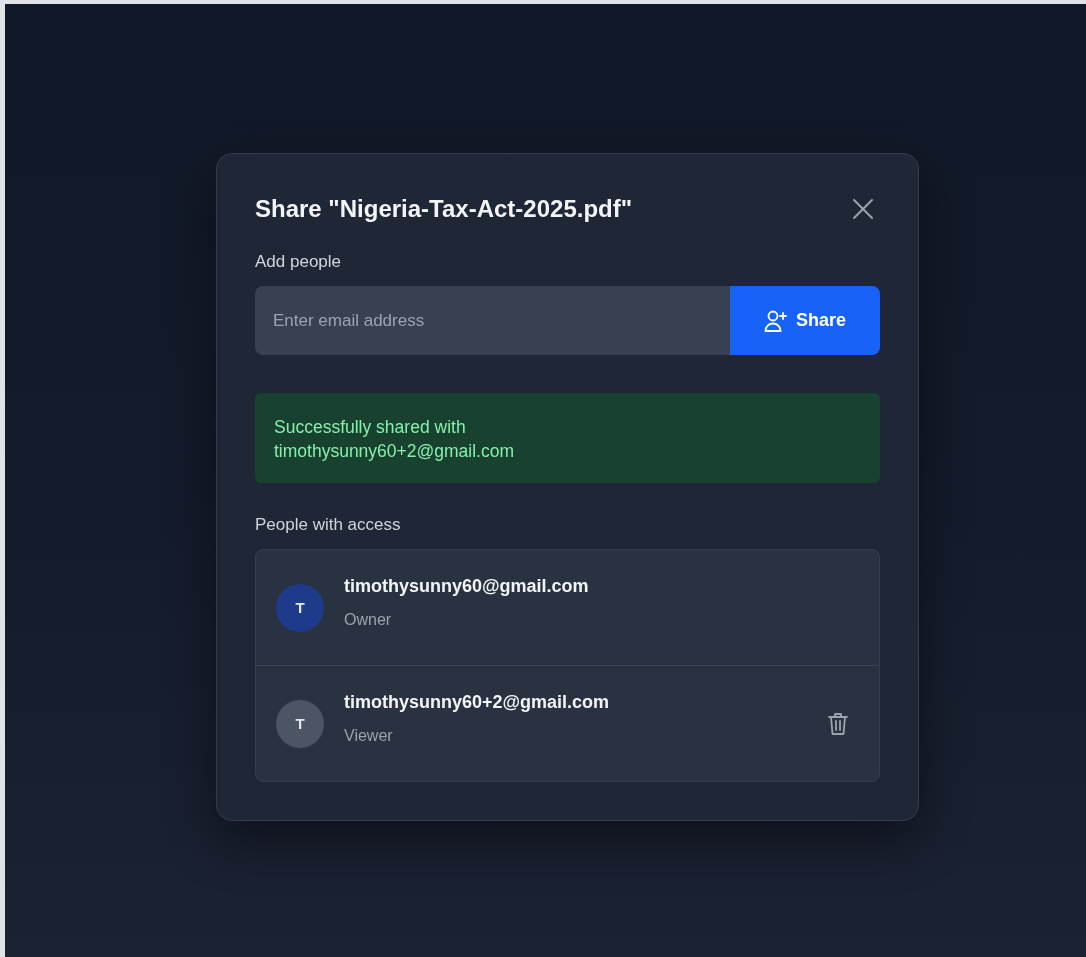  What do you see at coordinates (368, 620) in the screenshot?
I see `person-role: Owner` at bounding box center [368, 620].